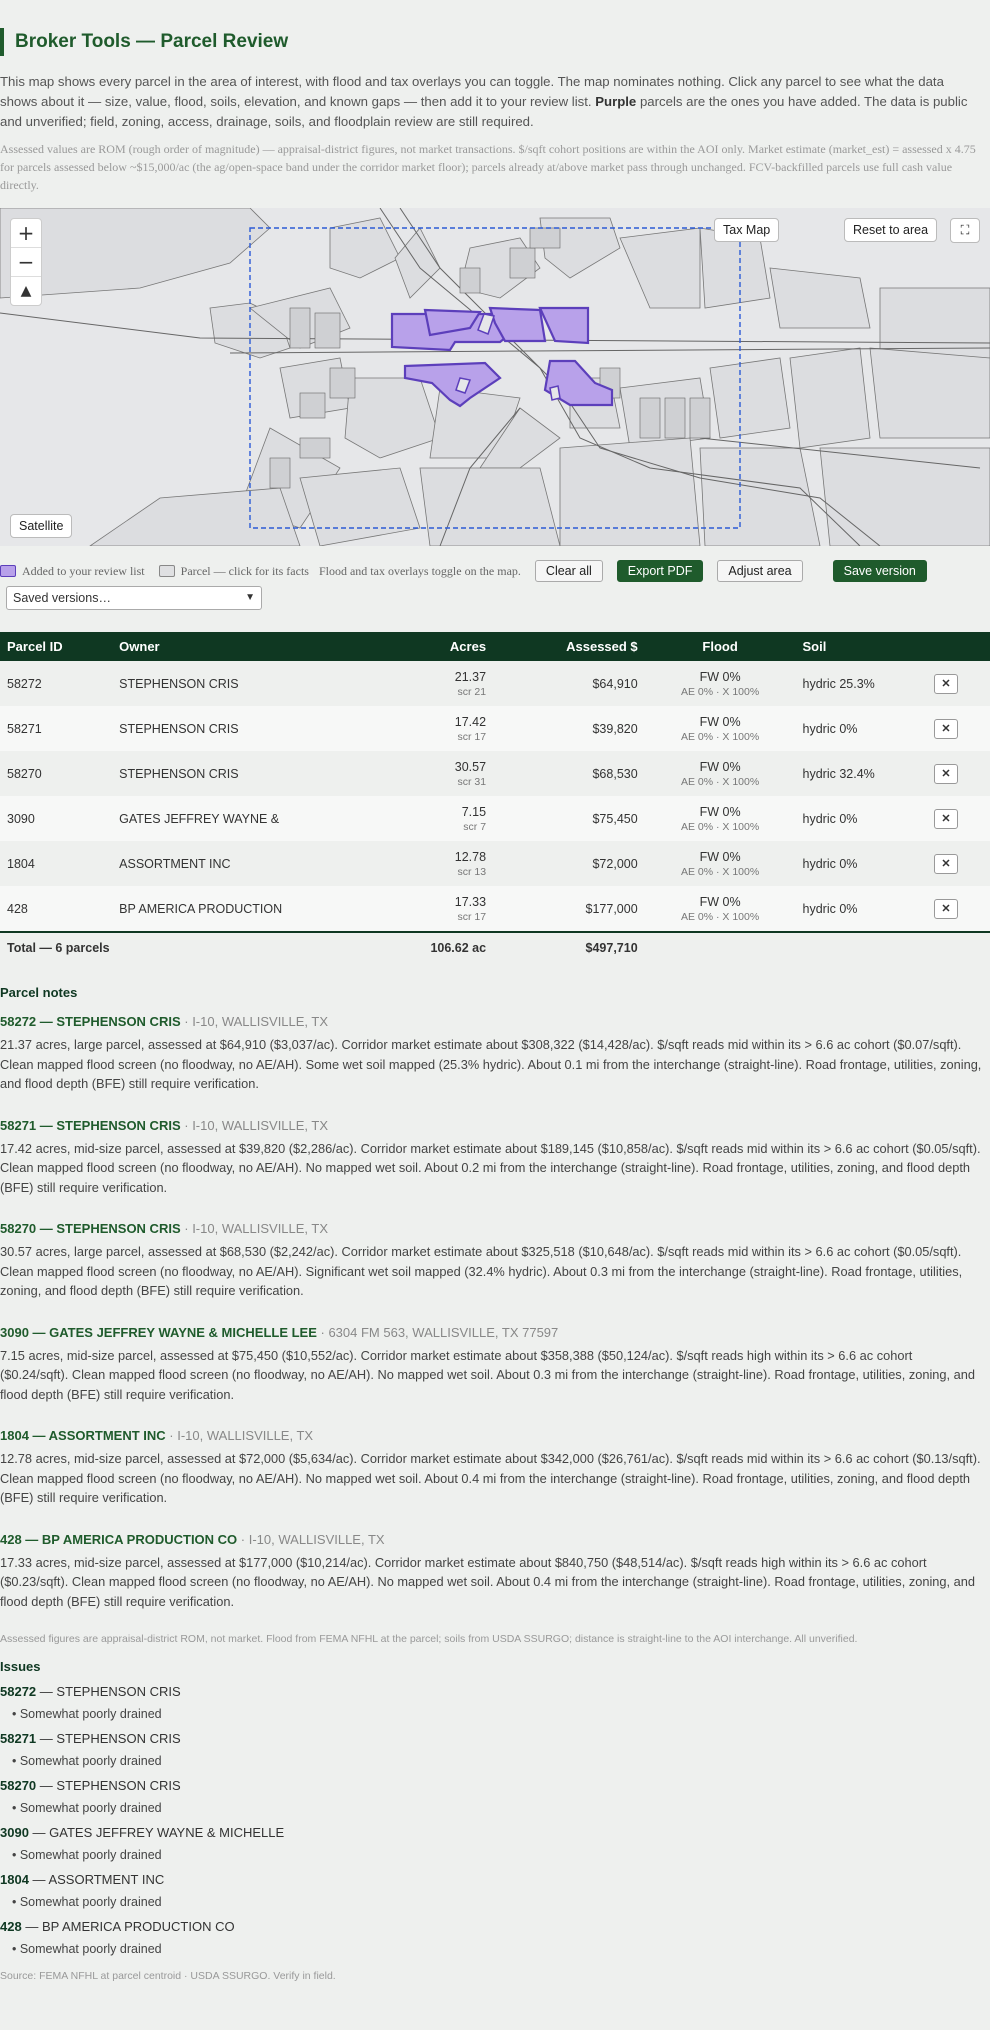  What do you see at coordinates (90, 1125) in the screenshot?
I see `note-title: 58271 — STEPHENSON CRIS` at bounding box center [90, 1125].